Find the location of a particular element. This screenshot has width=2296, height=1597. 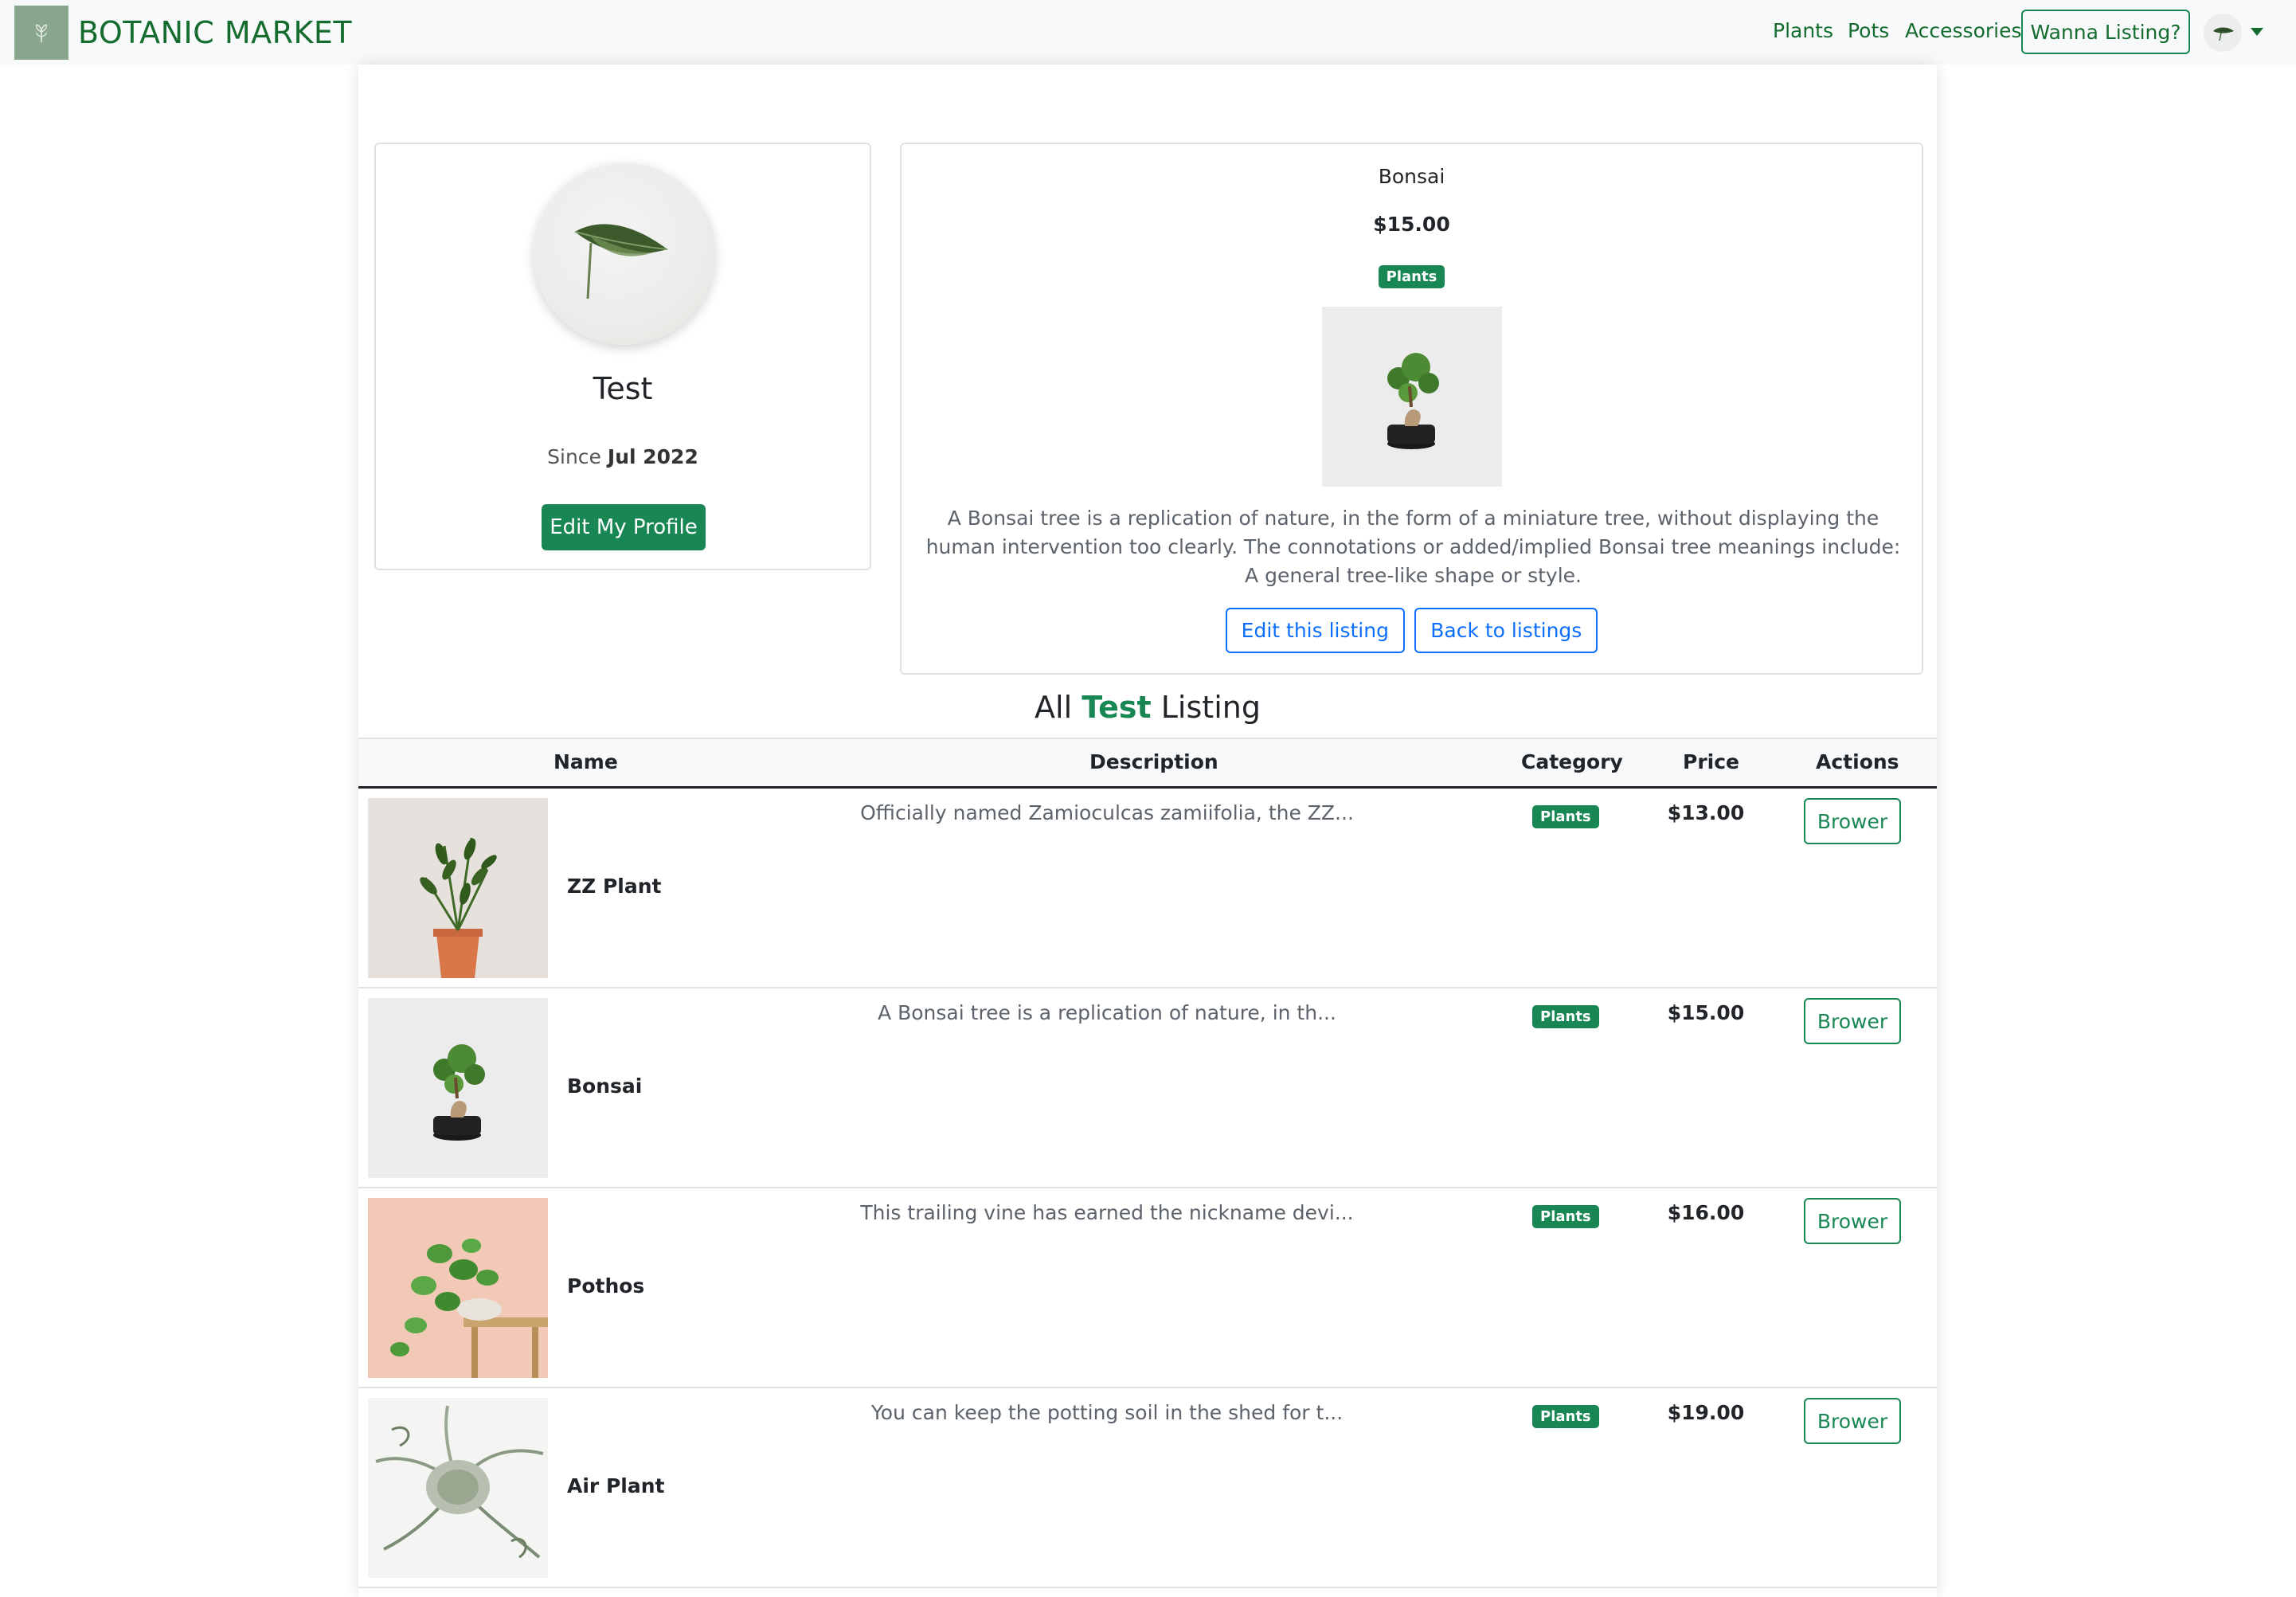

zz-plant-thumbnail is located at coordinates (458, 888).